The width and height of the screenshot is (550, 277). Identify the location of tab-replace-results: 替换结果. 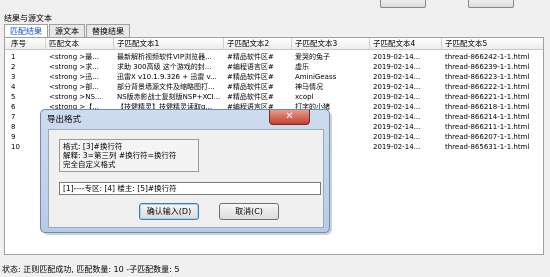
(108, 30).